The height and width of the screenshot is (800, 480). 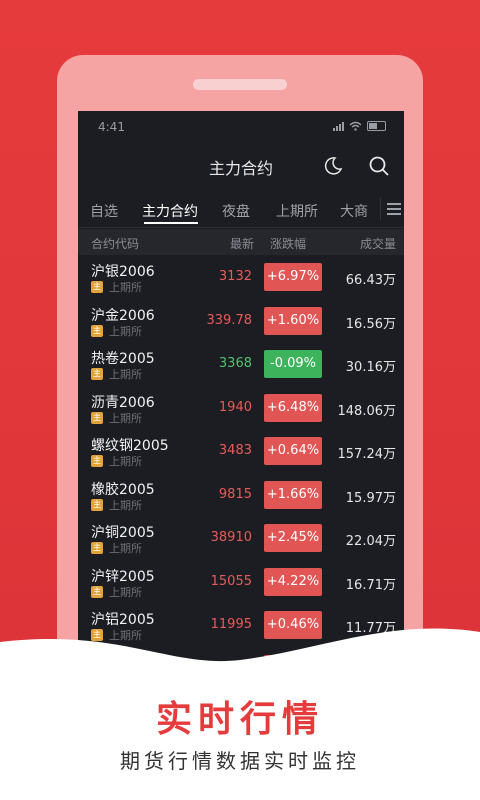 I want to click on volume: 16.56万, so click(x=370, y=324).